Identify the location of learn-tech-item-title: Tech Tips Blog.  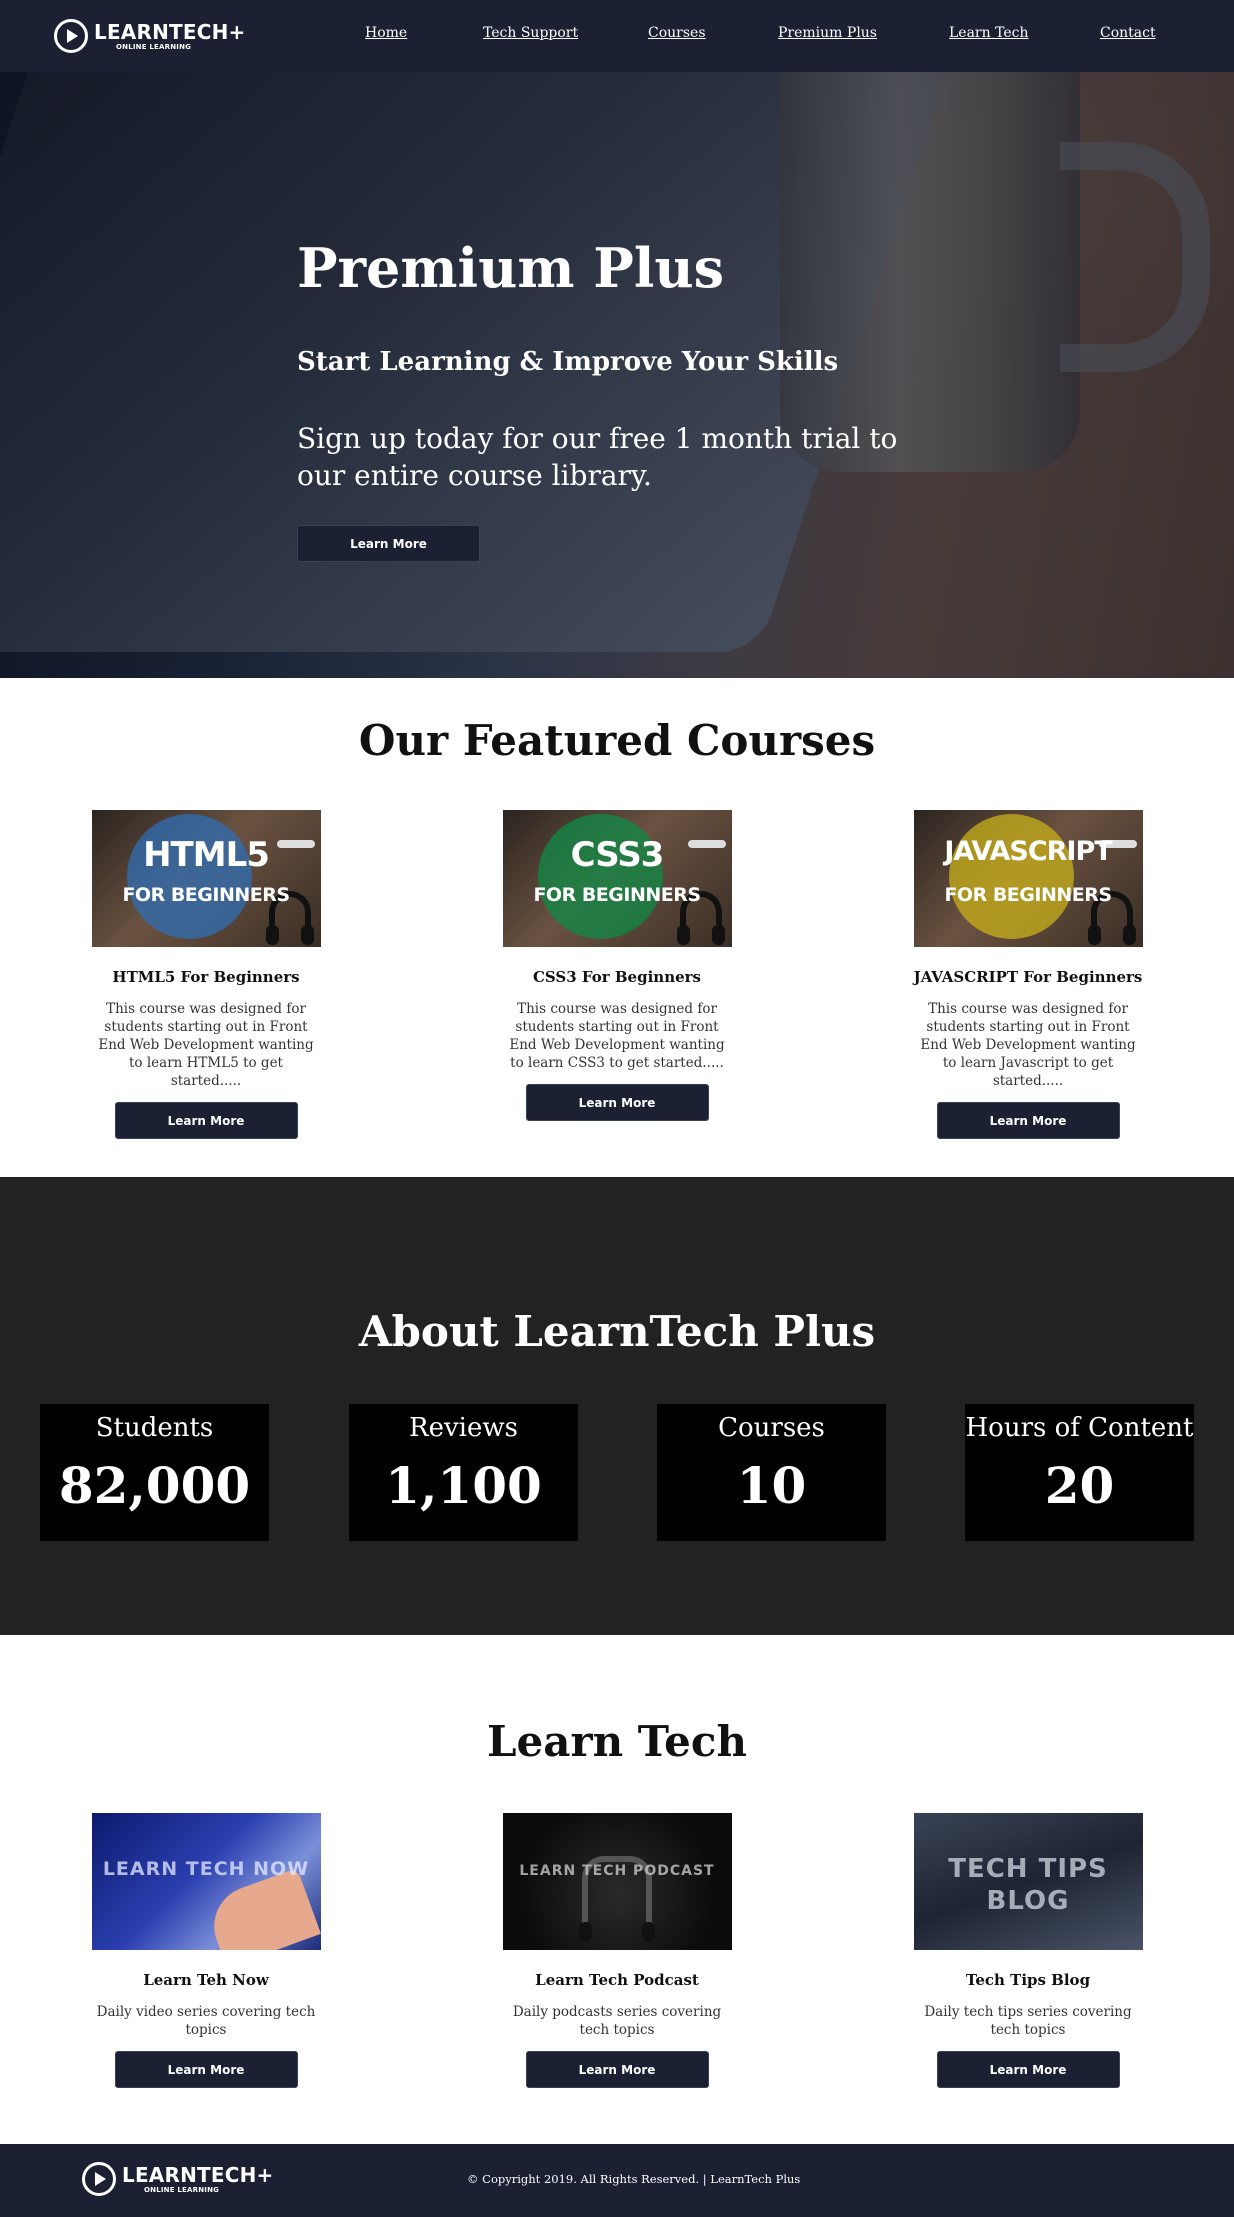
(1028, 1980).